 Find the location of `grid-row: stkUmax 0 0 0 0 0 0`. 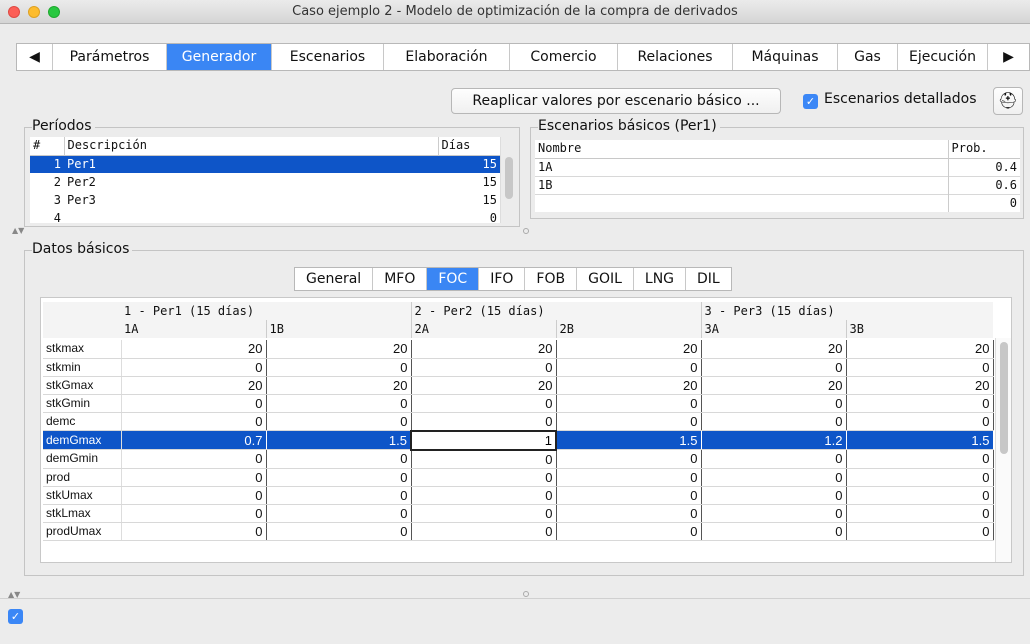

grid-row: stkUmax 0 0 0 0 0 0 is located at coordinates (518, 495).